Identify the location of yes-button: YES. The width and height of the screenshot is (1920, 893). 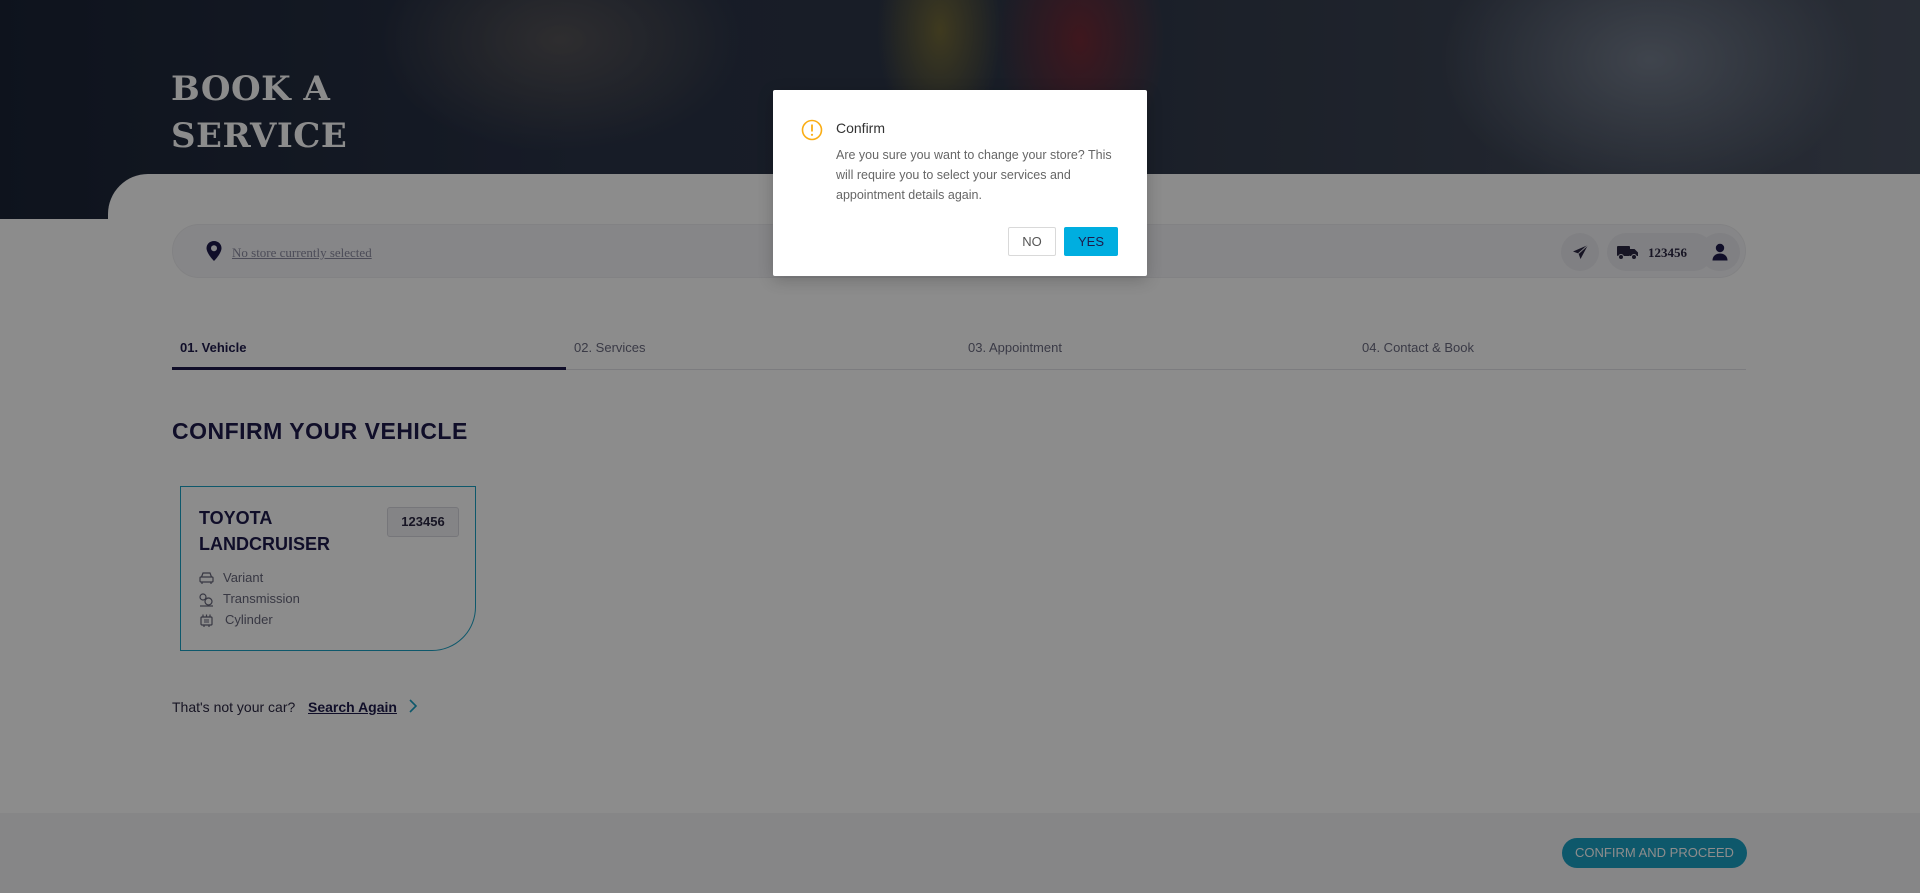
(1091, 241).